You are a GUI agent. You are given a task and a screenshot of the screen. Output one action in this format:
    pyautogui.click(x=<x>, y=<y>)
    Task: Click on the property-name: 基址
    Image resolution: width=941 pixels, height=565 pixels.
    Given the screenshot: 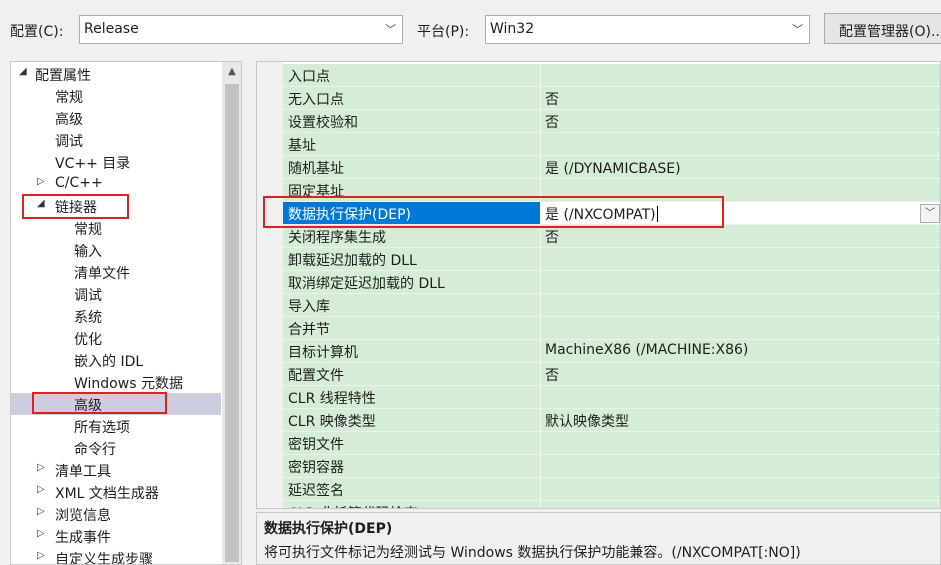 What is the action you would take?
    pyautogui.click(x=302, y=146)
    